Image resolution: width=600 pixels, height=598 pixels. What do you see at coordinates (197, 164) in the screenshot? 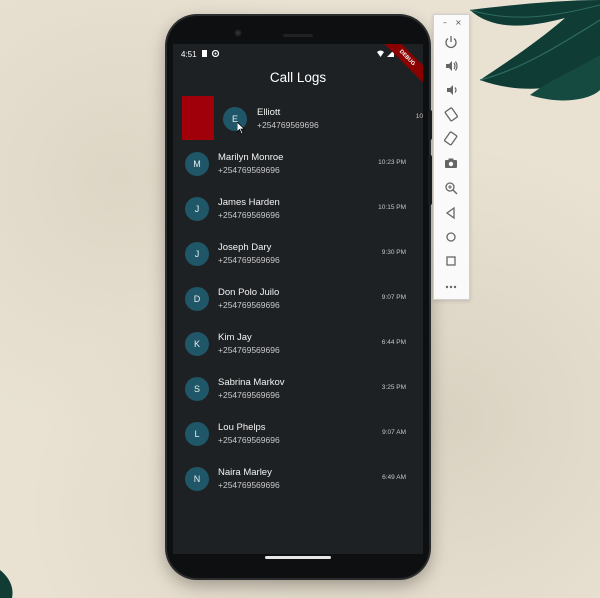
I see `avatar: M` at bounding box center [197, 164].